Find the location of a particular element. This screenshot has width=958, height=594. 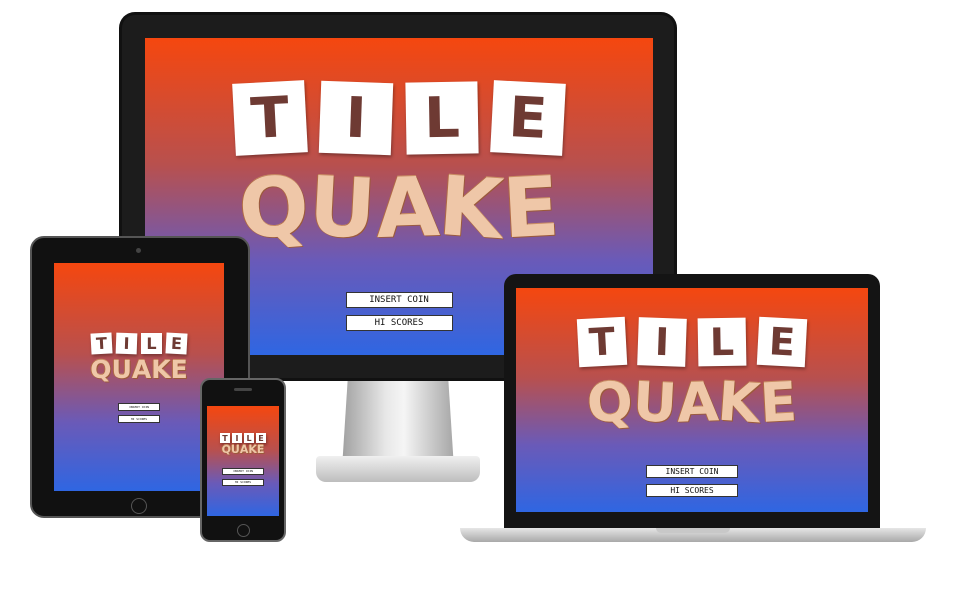

phone-speaker is located at coordinates (243, 389).